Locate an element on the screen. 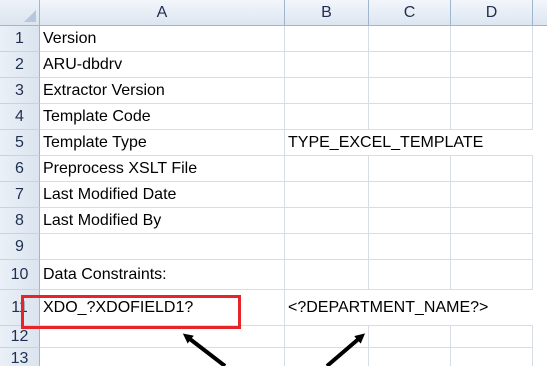 The width and height of the screenshot is (547, 370). arrow-to-department-name-icon is located at coordinates (345, 349).